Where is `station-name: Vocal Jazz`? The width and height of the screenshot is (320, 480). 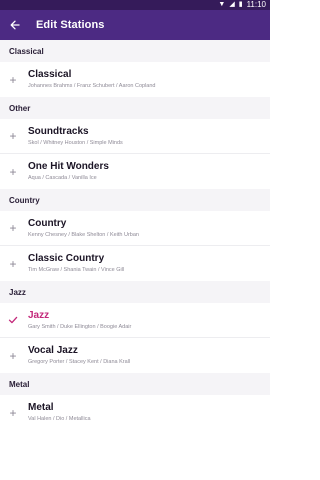 station-name: Vocal Jazz is located at coordinates (53, 350).